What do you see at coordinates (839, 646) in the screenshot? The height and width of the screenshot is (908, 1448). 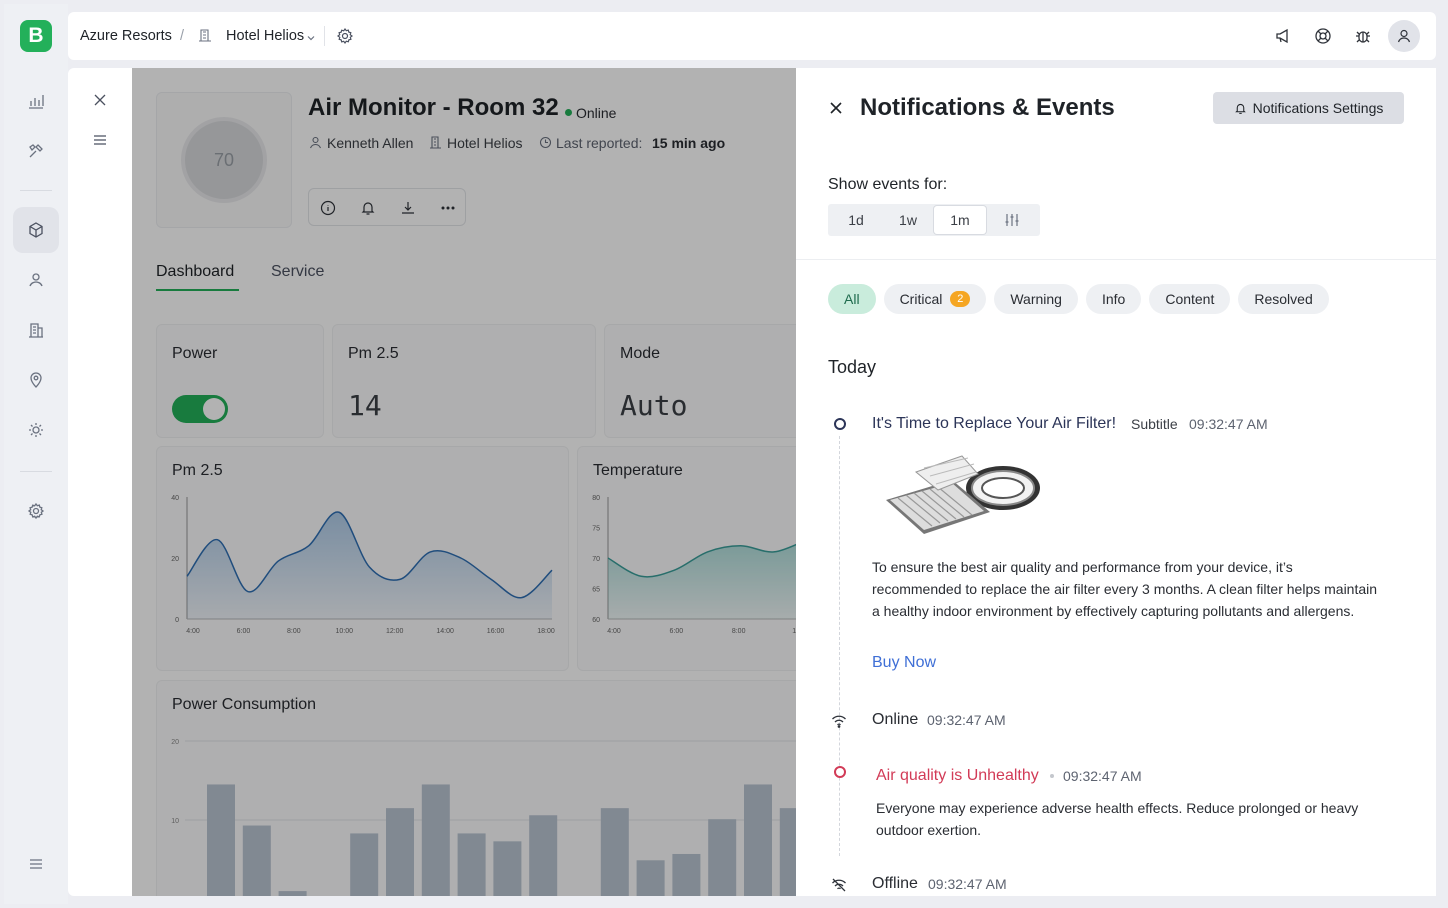 I see `timeline-line` at bounding box center [839, 646].